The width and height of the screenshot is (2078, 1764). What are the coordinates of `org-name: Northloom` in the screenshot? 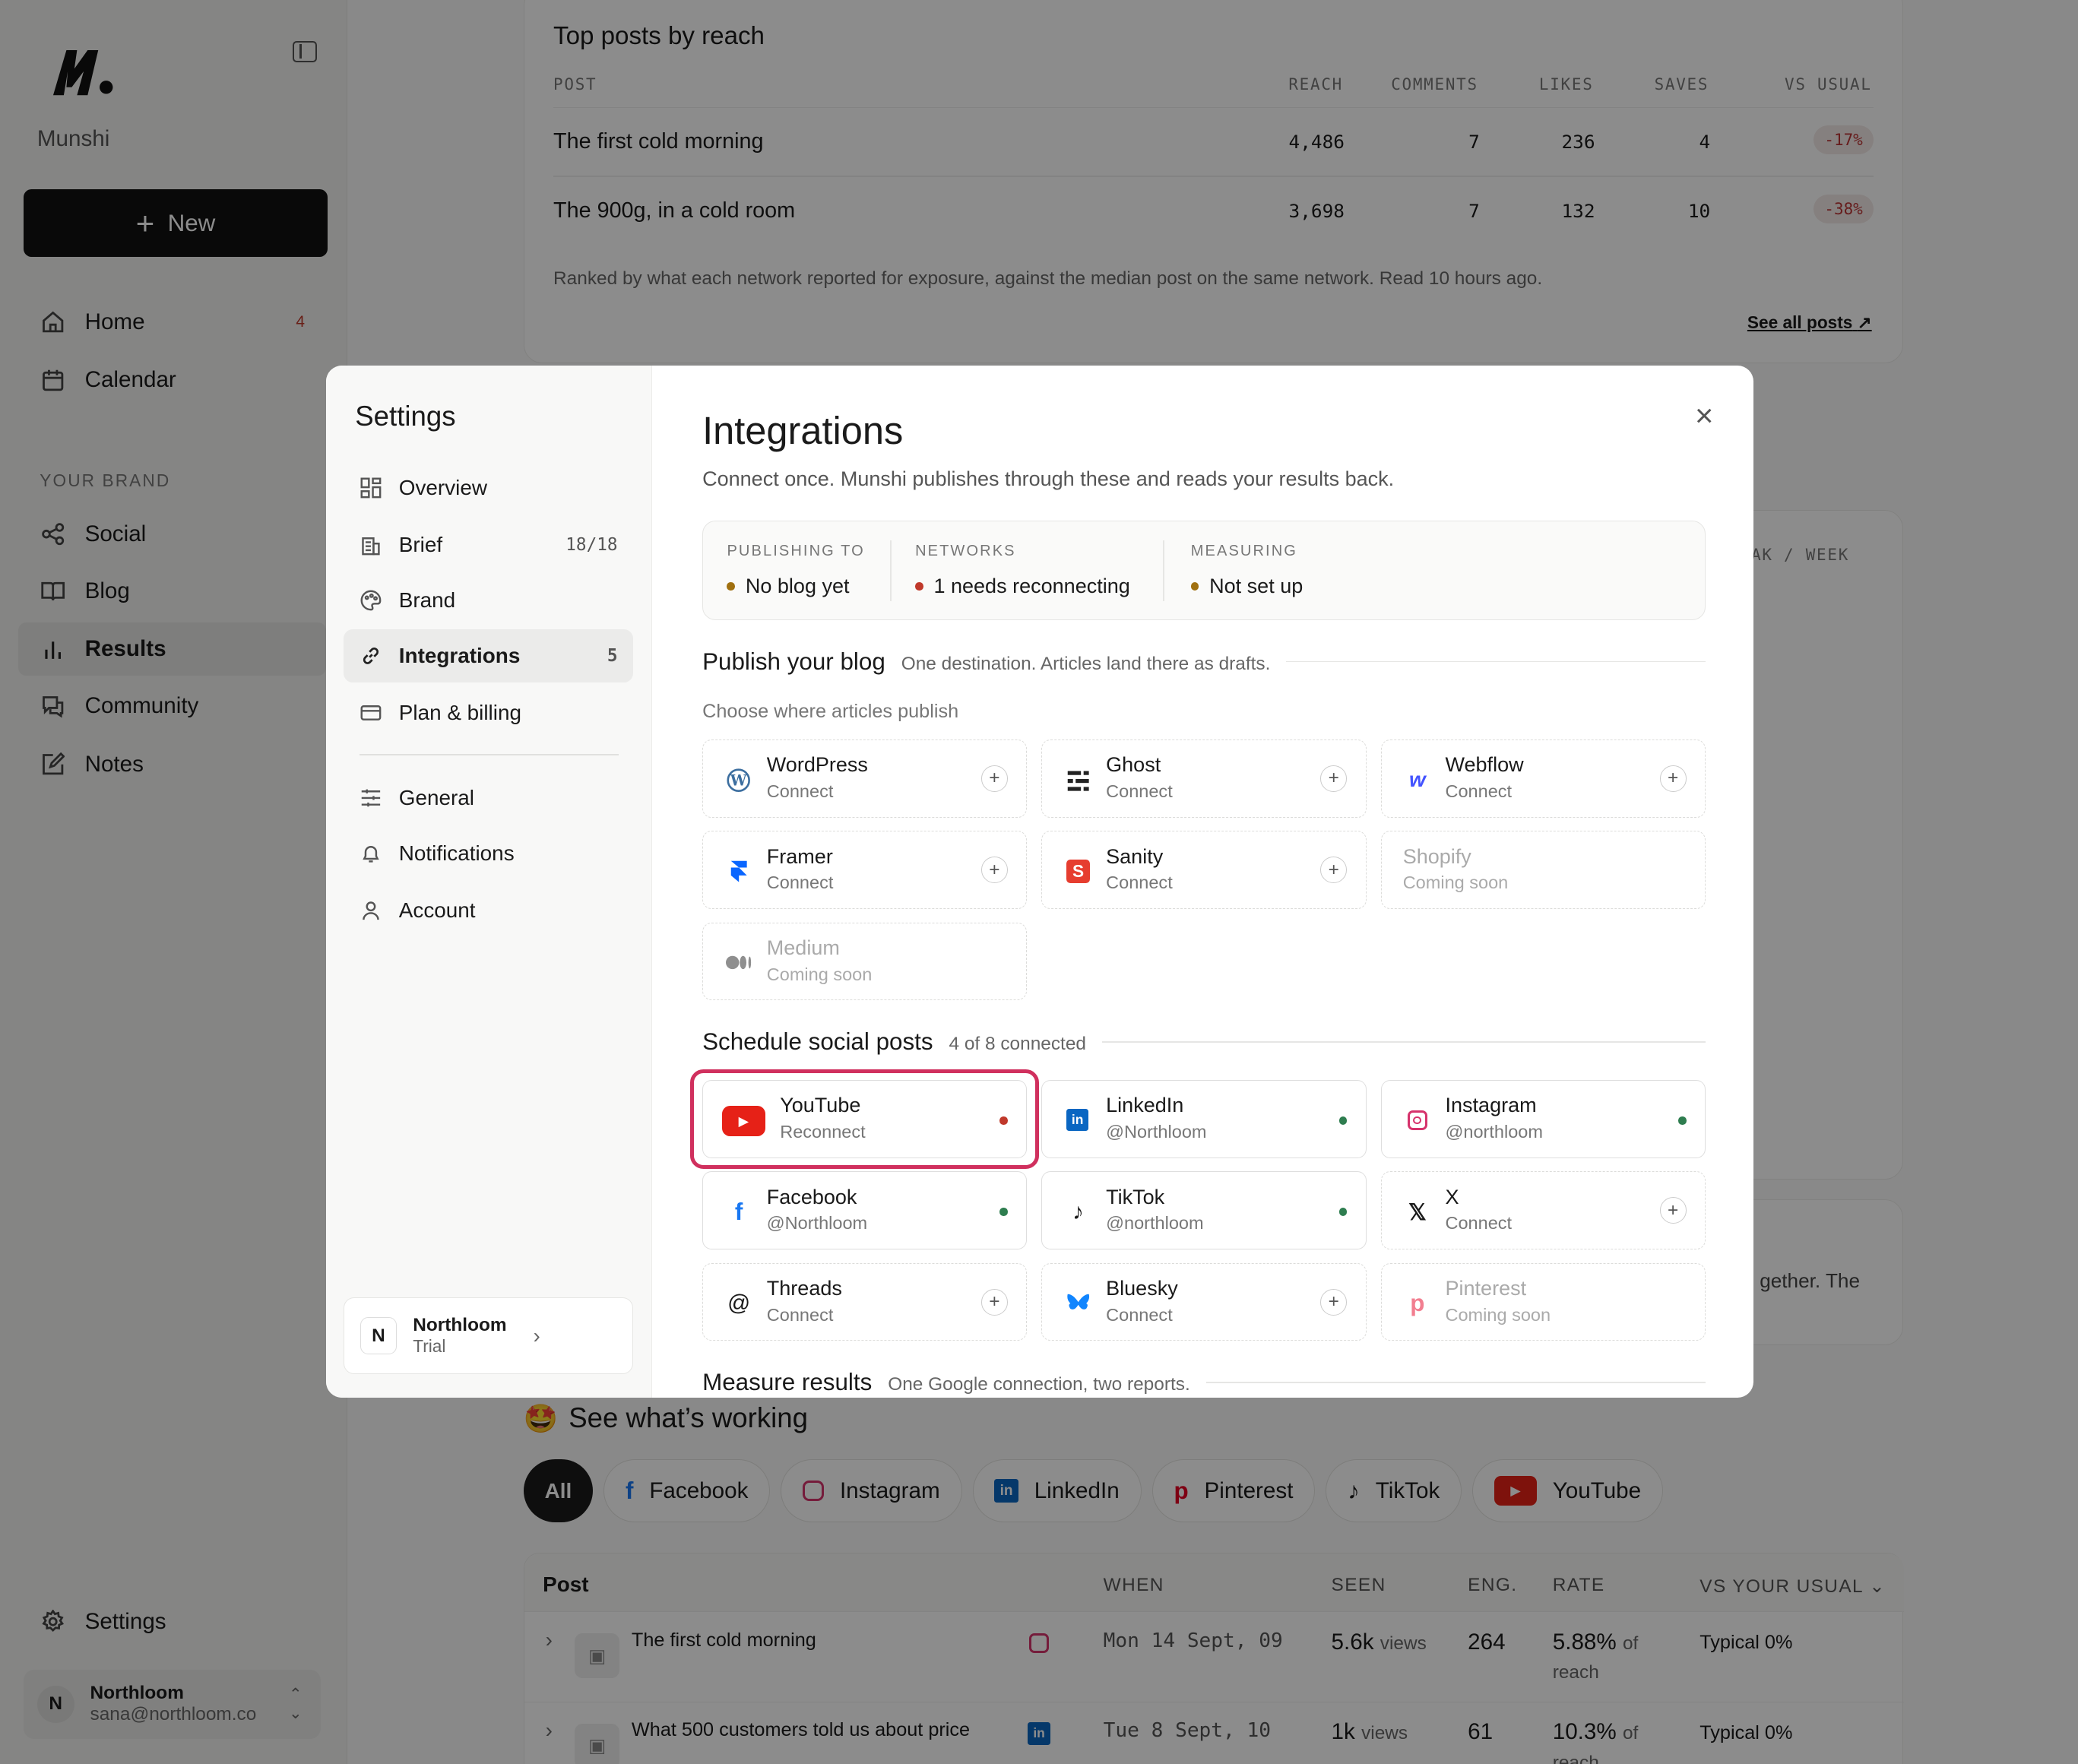 It's located at (460, 1325).